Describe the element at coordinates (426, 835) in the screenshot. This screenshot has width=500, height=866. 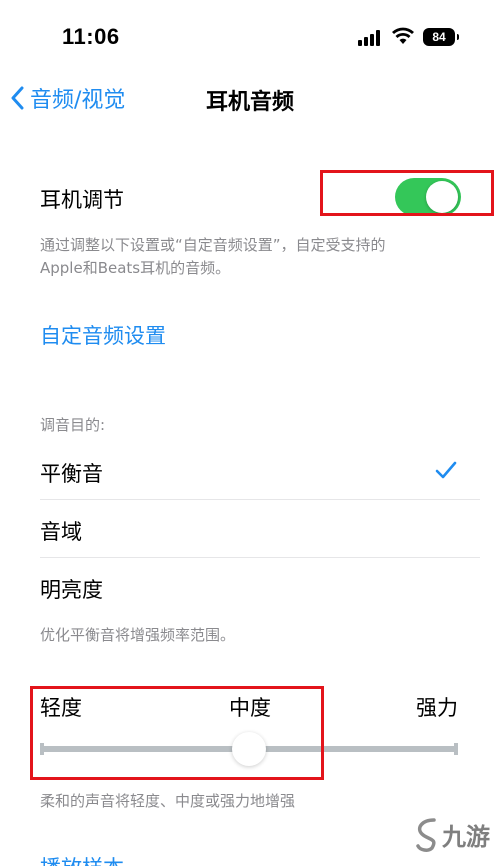
I see `watermark-swirl-icon` at that location.